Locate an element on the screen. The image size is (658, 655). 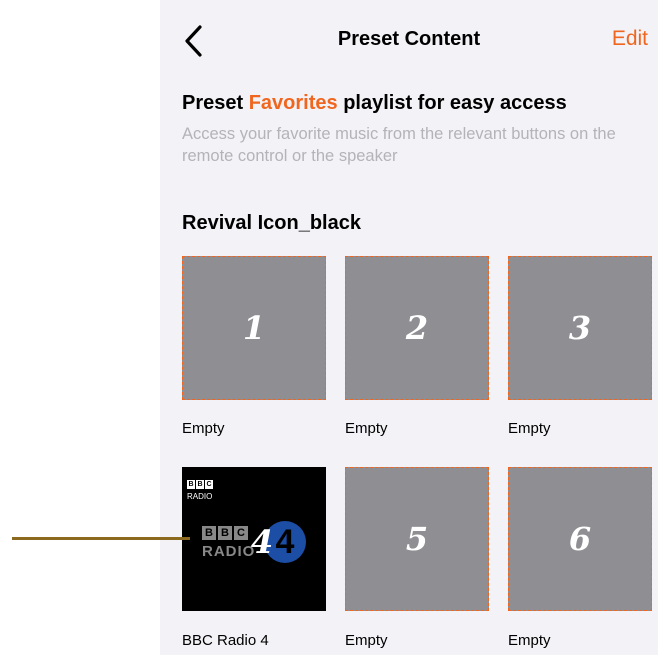
heading-accent: Favorites is located at coordinates (293, 103).